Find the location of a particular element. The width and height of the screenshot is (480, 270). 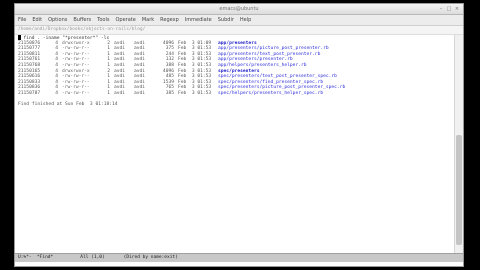

row-links: 1 is located at coordinates (108, 93).